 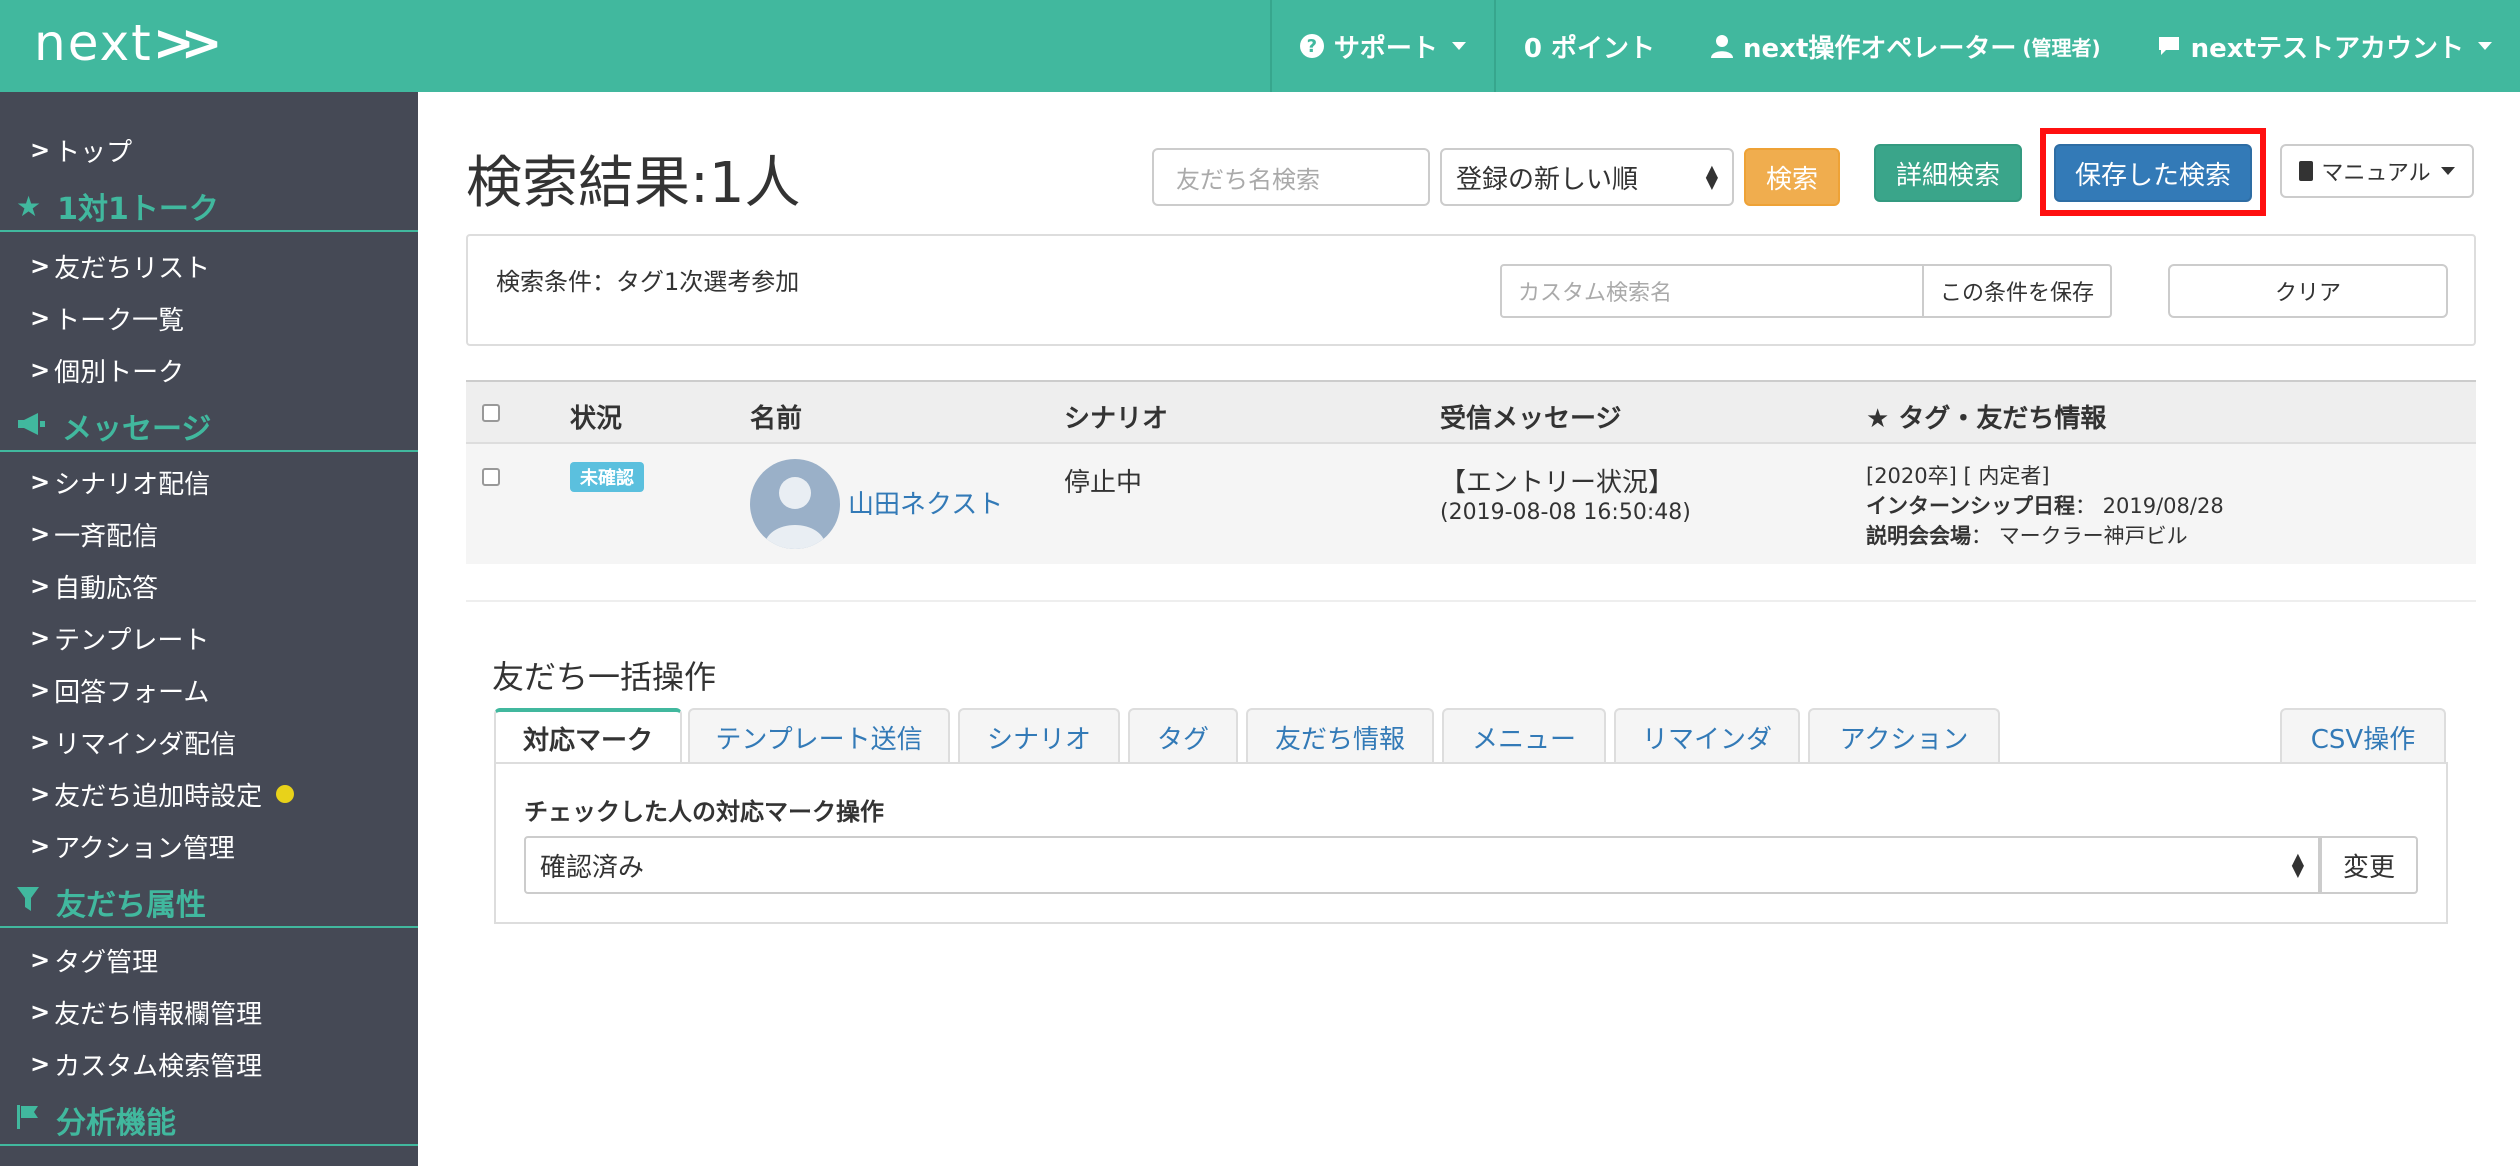 I want to click on sidebar-item-friend-list: > 友だちリスト, so click(x=120, y=266).